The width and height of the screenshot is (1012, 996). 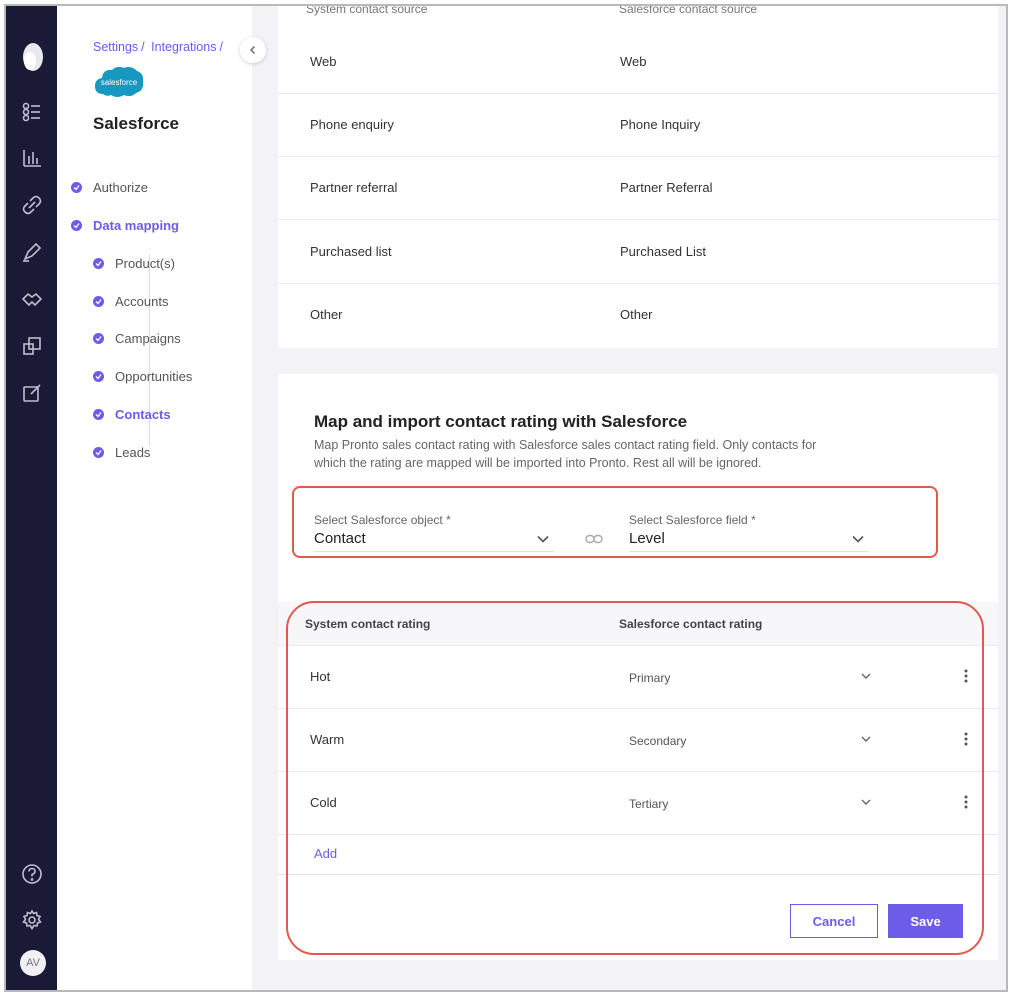 I want to click on table-row: Purchased list Purchased List, so click(x=638, y=252).